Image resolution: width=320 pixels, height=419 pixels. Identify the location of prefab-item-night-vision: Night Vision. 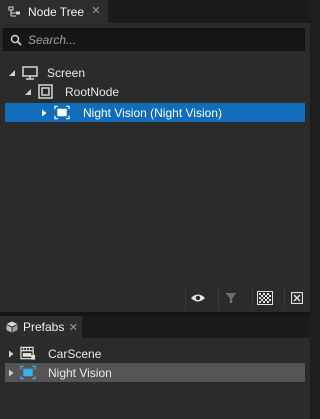
(155, 372).